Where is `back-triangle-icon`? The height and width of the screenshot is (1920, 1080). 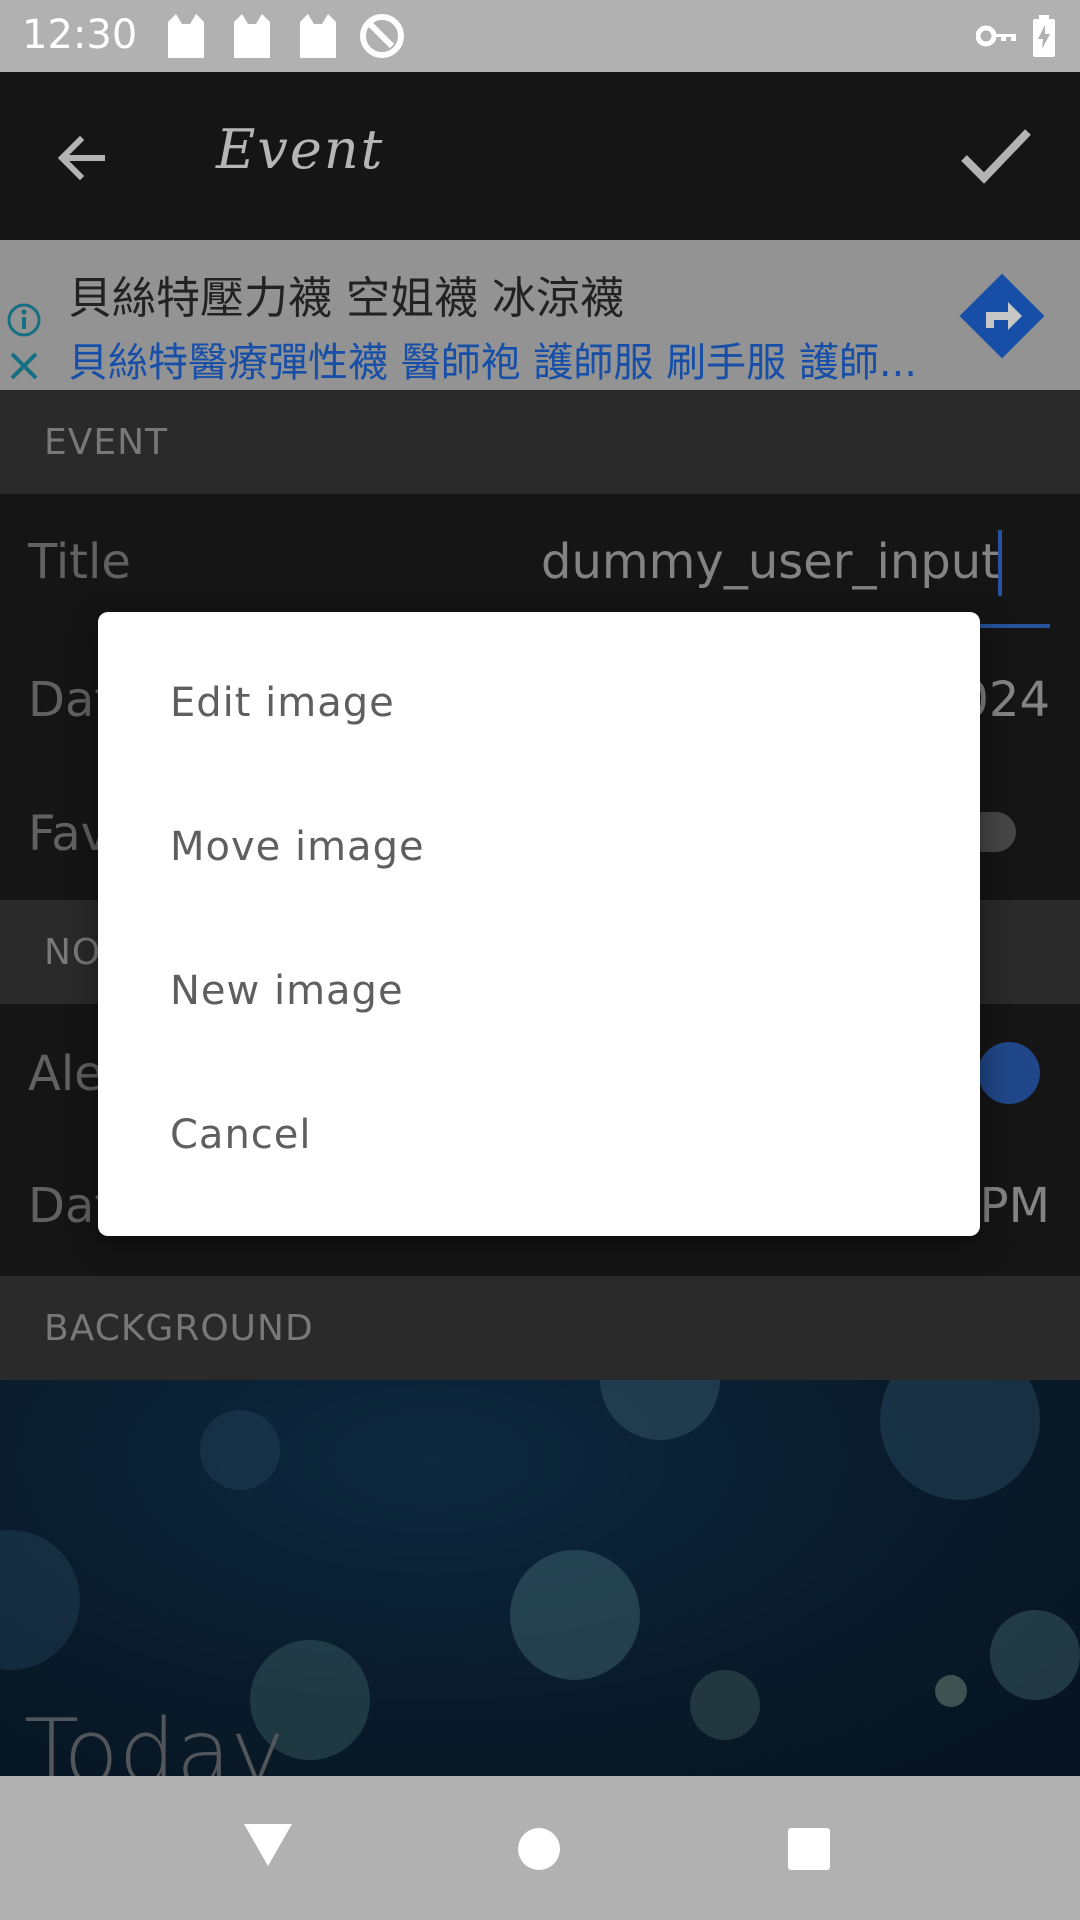 back-triangle-icon is located at coordinates (268, 1845).